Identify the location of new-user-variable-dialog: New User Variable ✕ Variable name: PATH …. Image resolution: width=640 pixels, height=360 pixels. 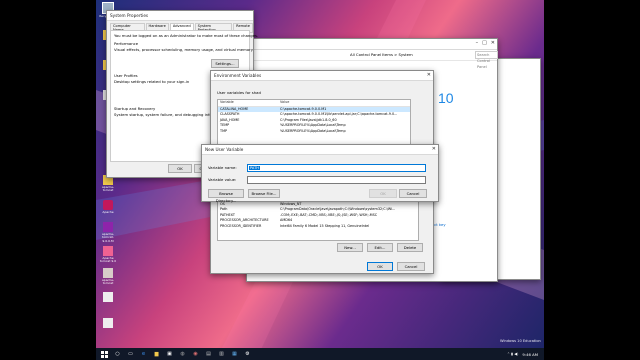
(320, 173).